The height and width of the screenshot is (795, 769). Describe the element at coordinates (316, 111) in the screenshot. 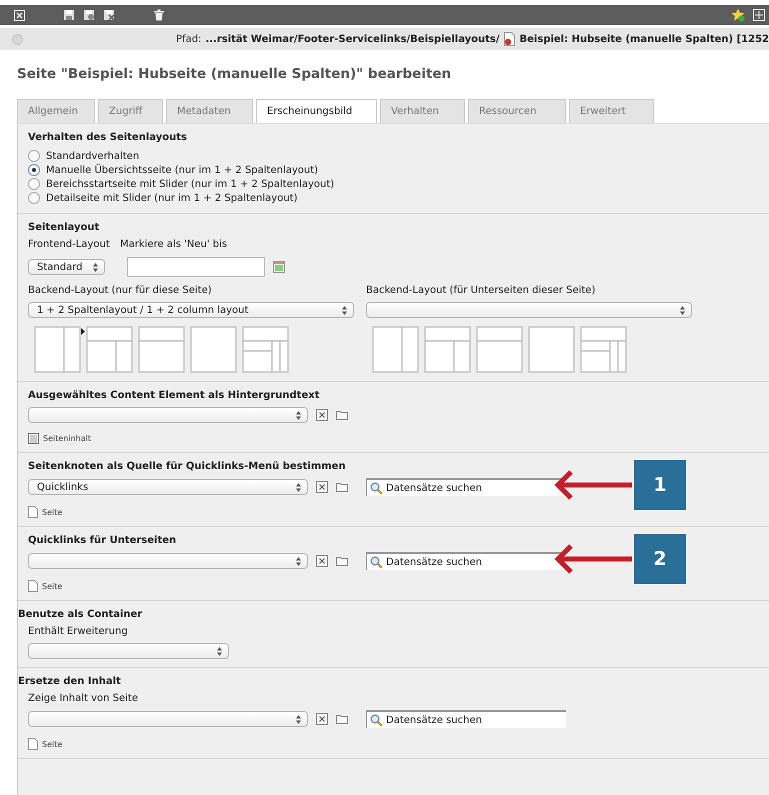

I see `tab: Erscheinungsbild` at that location.